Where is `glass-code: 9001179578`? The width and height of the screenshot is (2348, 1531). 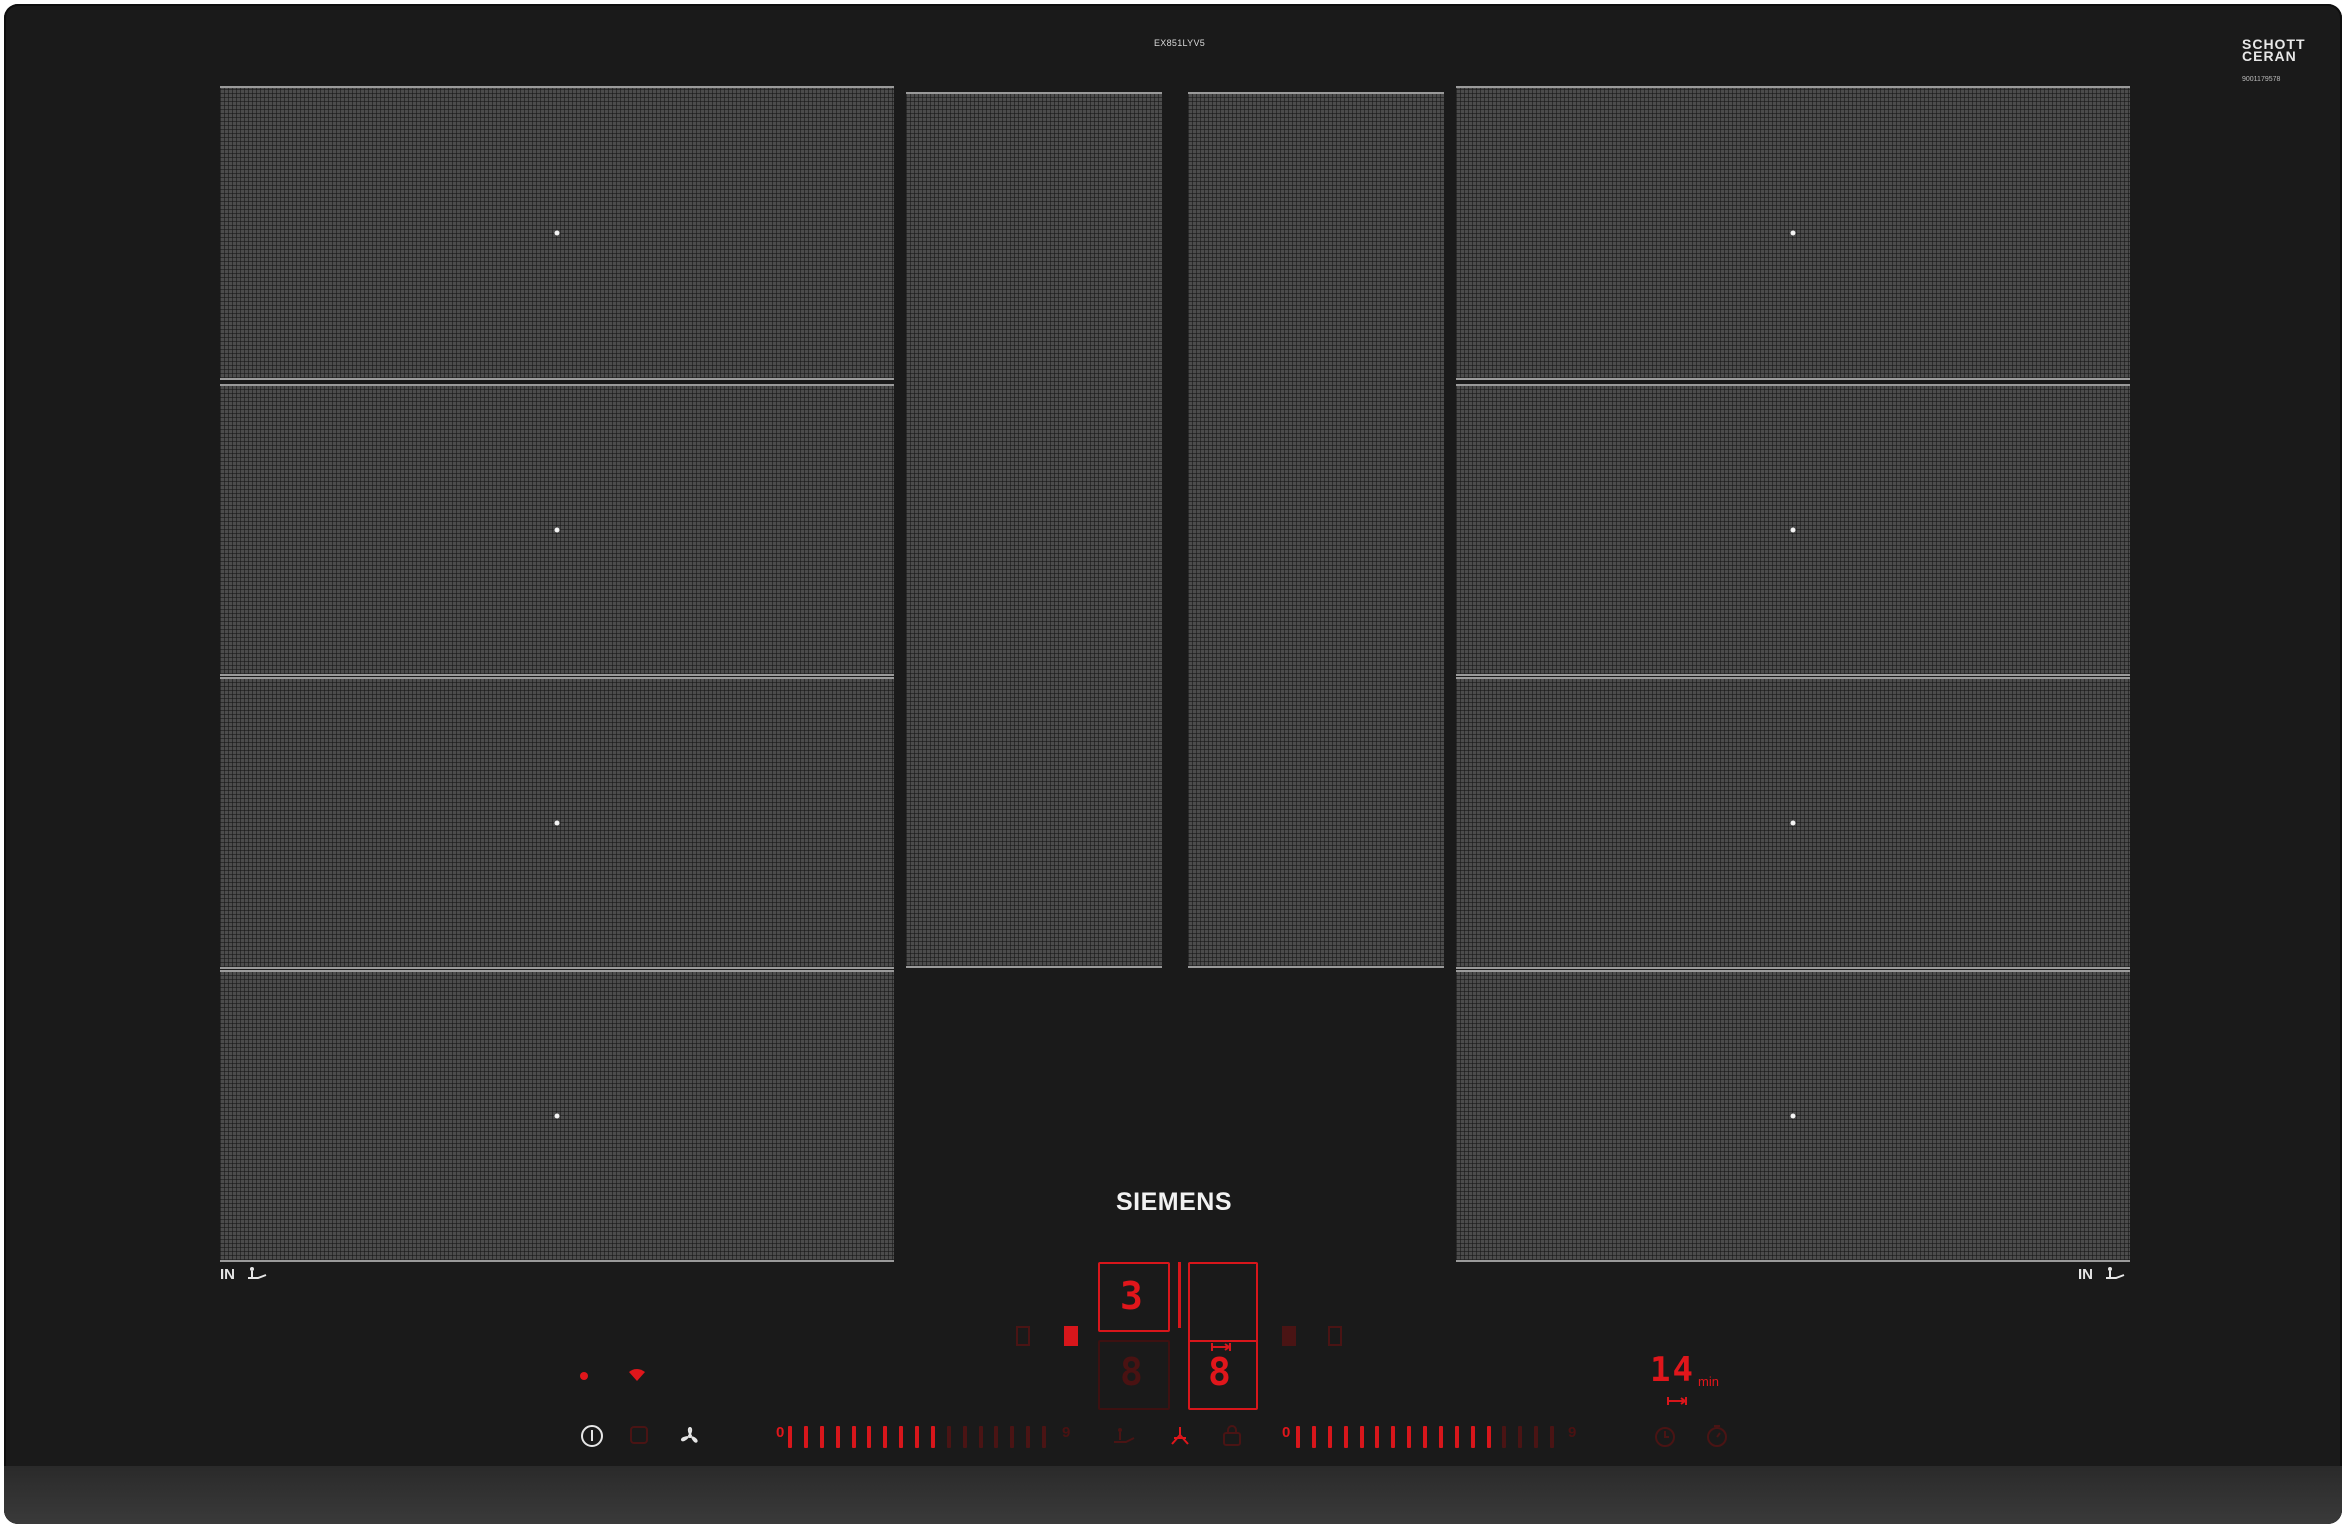
glass-code: 9001179578 is located at coordinates (2261, 79).